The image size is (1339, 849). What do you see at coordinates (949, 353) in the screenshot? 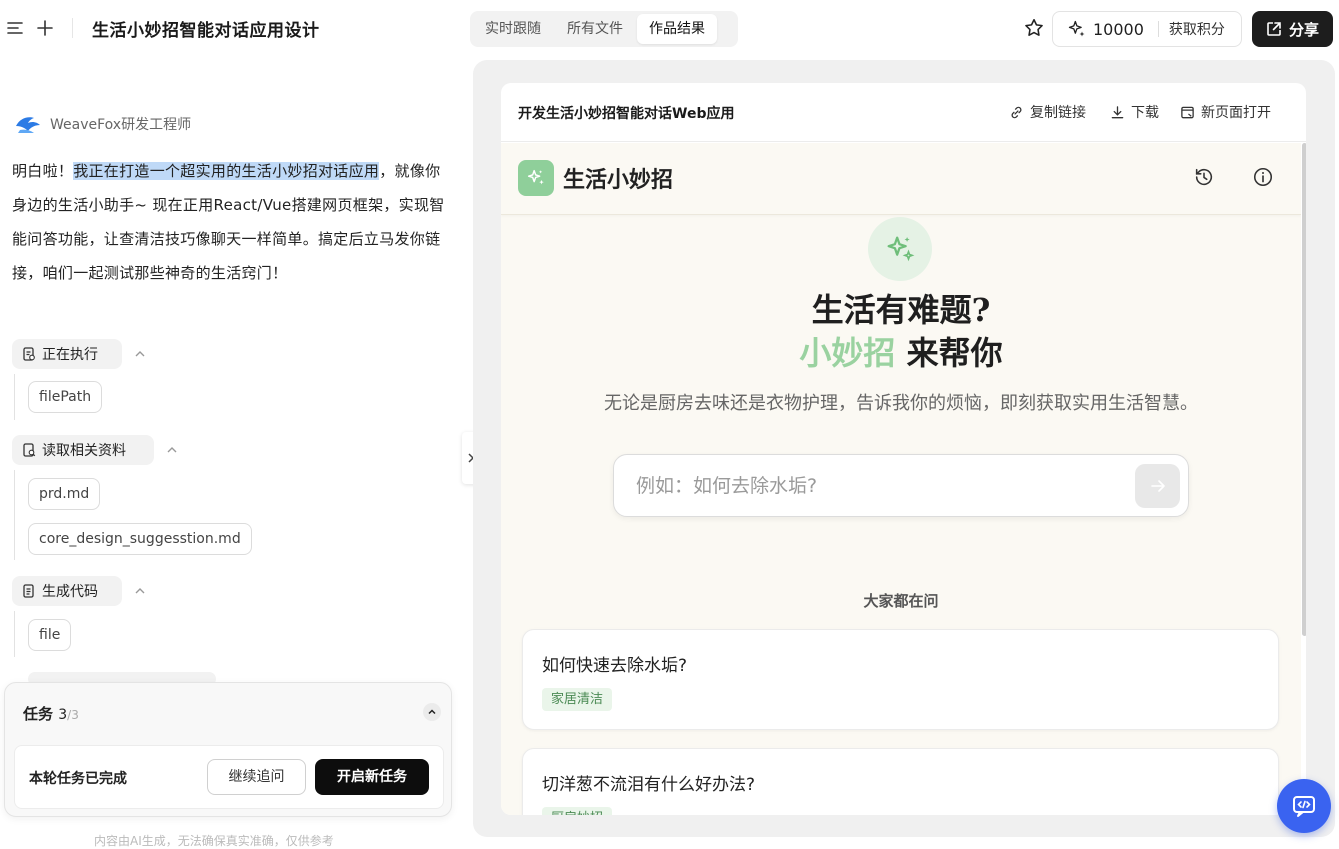
I see `hero-rest: 来帮你` at bounding box center [949, 353].